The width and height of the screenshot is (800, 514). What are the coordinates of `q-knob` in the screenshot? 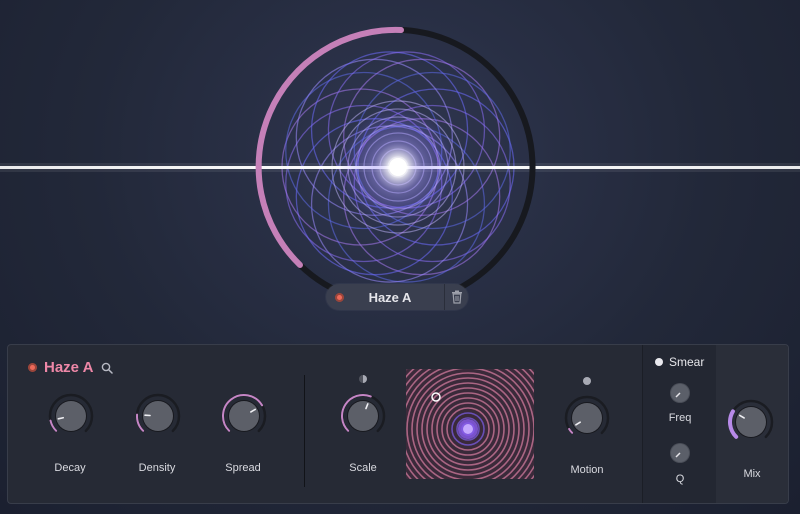 It's located at (680, 455).